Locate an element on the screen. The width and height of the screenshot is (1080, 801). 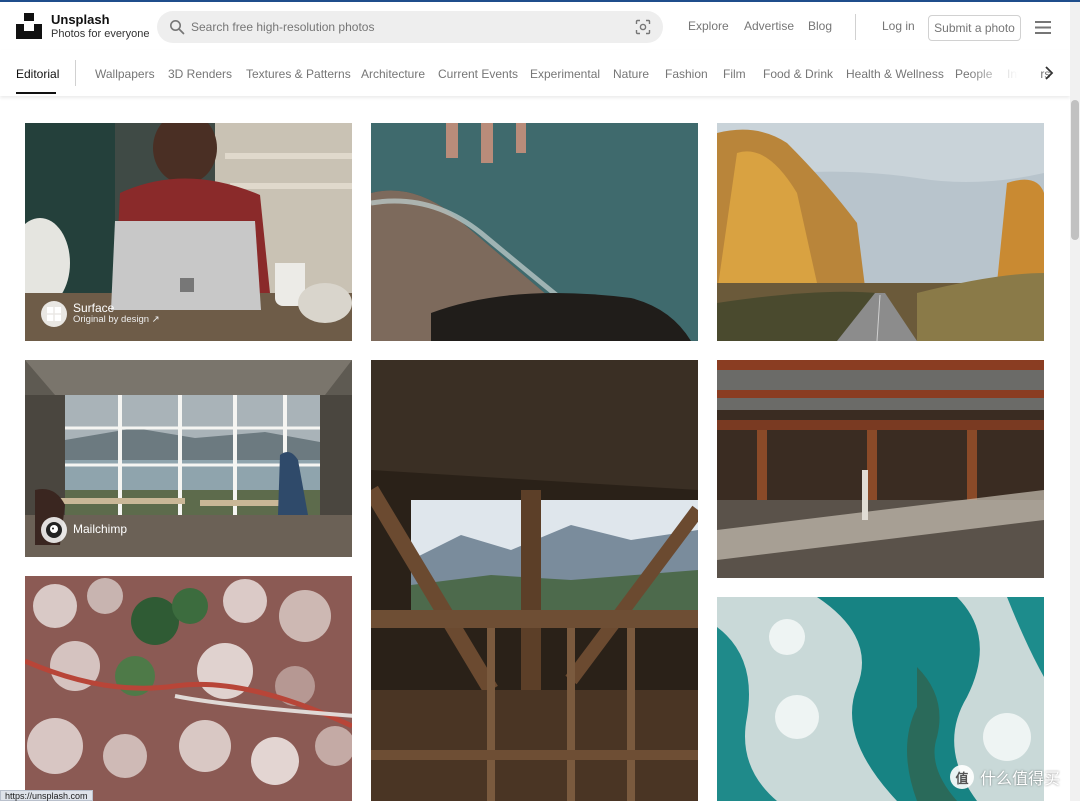
topic-film: Film is located at coordinates (734, 74).